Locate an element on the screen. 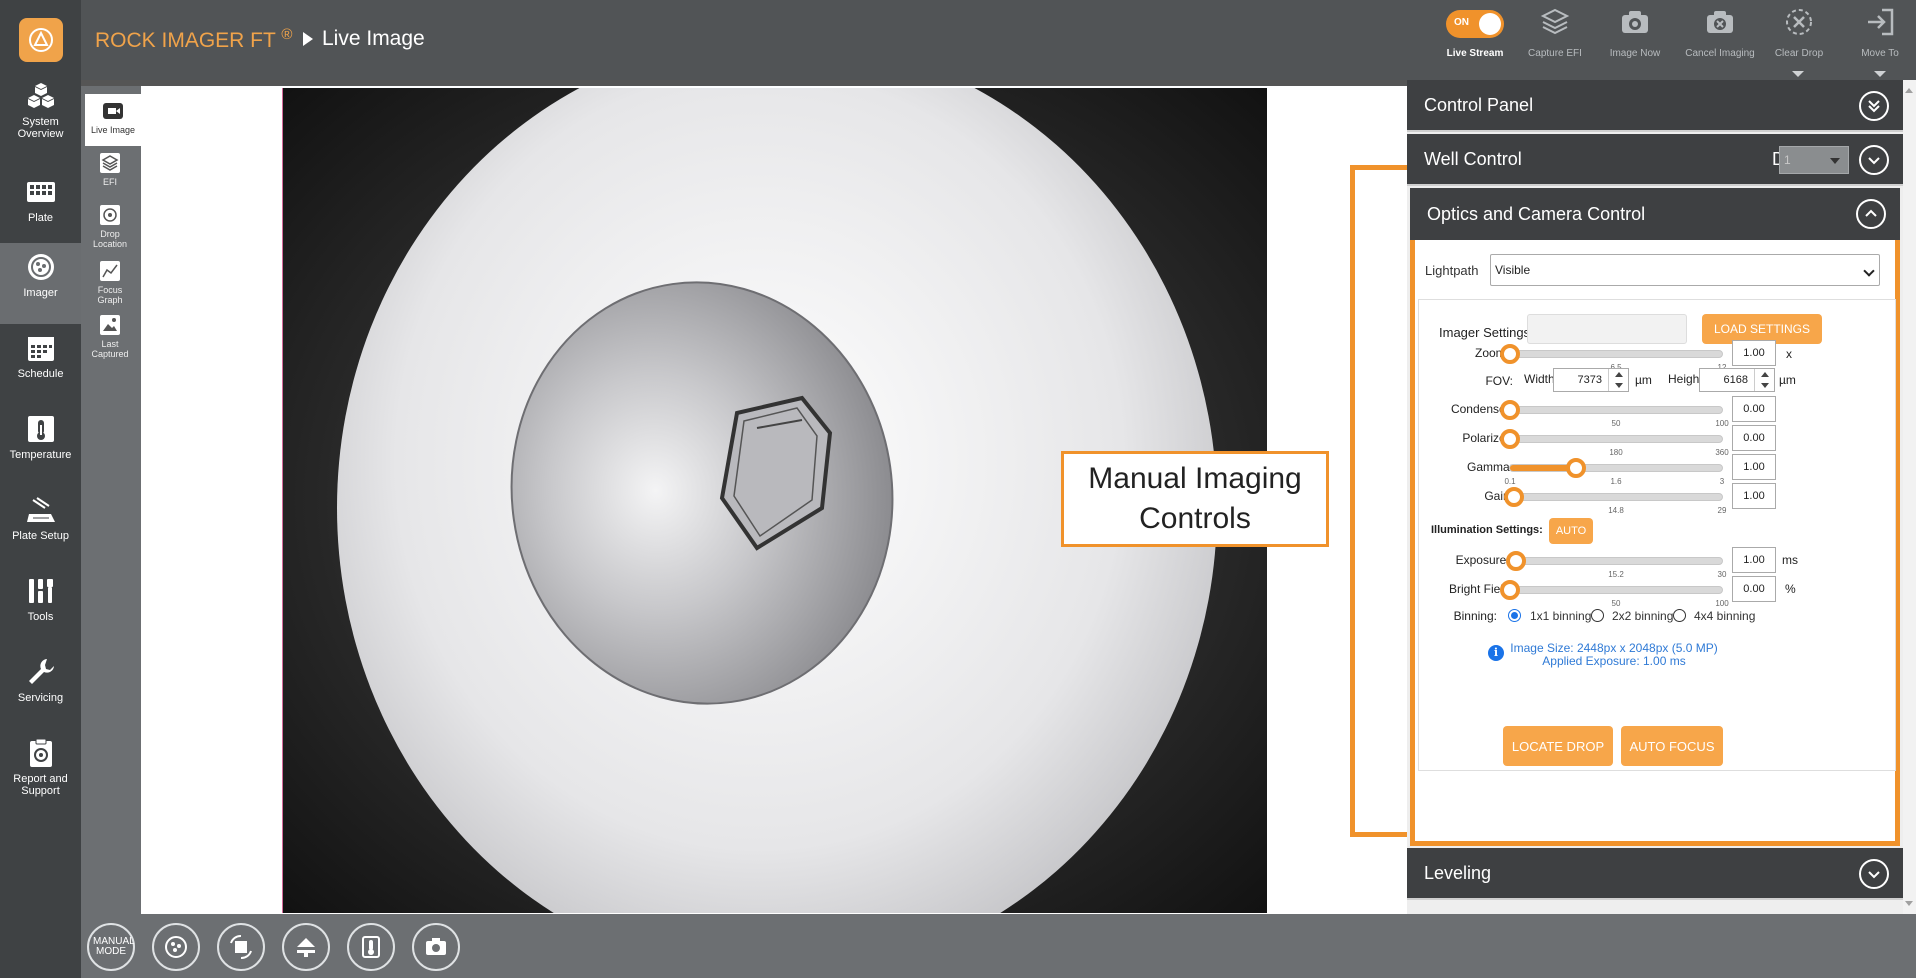 This screenshot has width=1916, height=978. bright-field-value-input: 0.00 is located at coordinates (1754, 589).